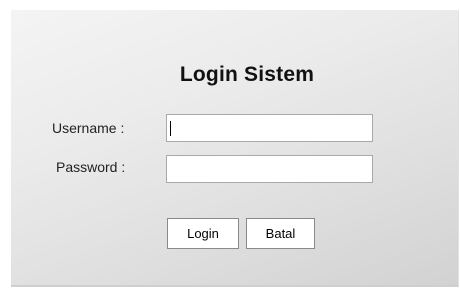  I want to click on username-label: Username :, so click(88, 128).